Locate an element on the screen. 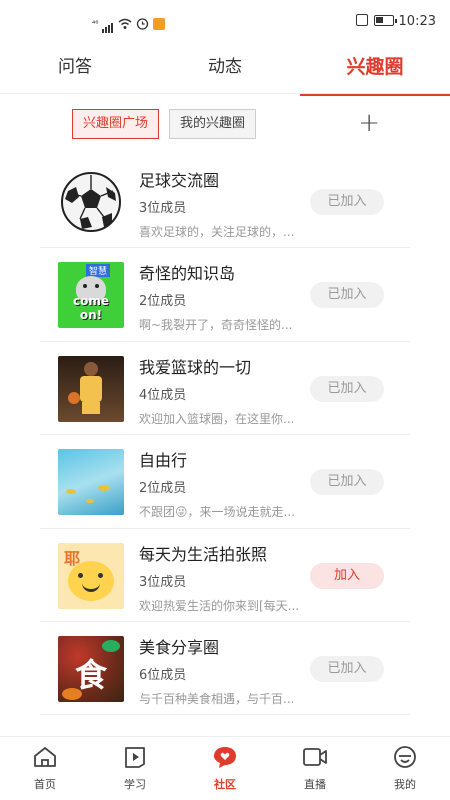 The image size is (450, 800). circle-name: 美食分享圈 is located at coordinates (179, 647).